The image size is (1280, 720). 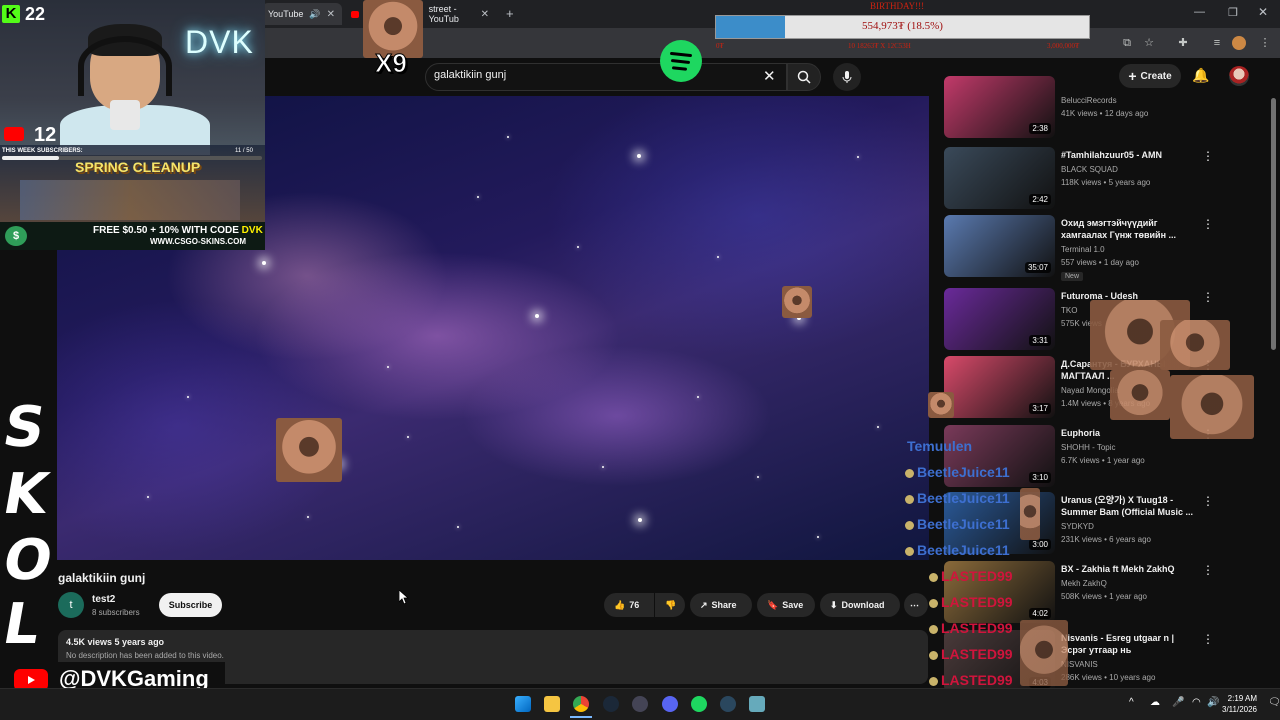 I want to click on channel-avatar: t, so click(x=71, y=605).